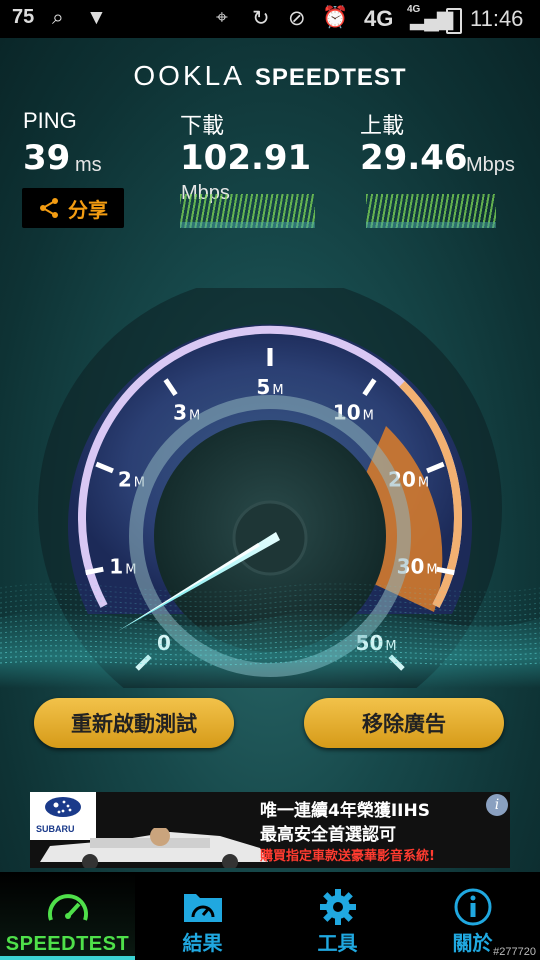  I want to click on ad-promo: 購買指定車款送豪華影音系統!, so click(347, 856).